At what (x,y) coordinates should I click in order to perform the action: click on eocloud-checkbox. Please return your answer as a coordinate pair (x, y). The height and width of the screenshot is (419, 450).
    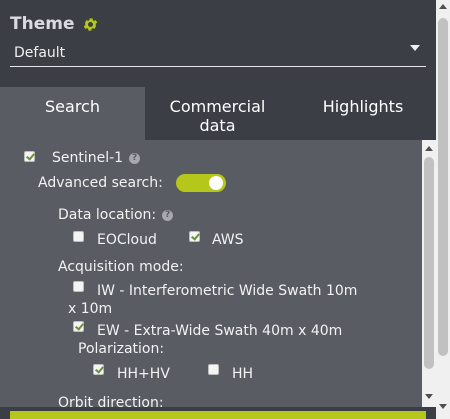
    Looking at the image, I should click on (78, 236).